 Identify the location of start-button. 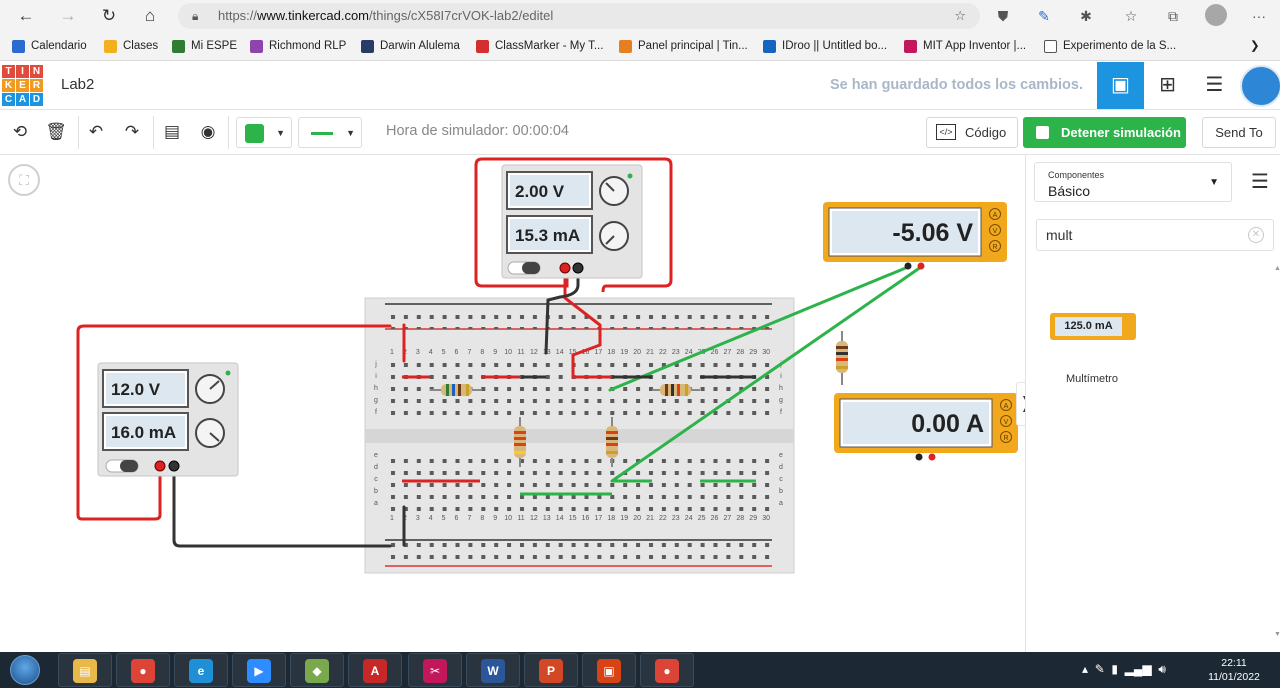
(25, 670).